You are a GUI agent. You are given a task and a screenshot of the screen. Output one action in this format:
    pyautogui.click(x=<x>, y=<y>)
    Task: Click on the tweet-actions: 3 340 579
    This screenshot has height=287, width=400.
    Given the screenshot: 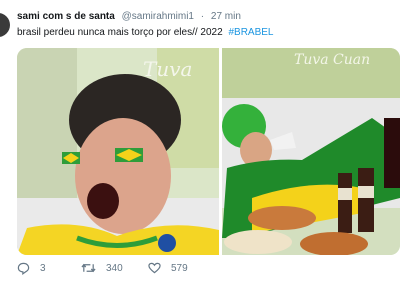 What is the action you would take?
    pyautogui.click(x=208, y=272)
    